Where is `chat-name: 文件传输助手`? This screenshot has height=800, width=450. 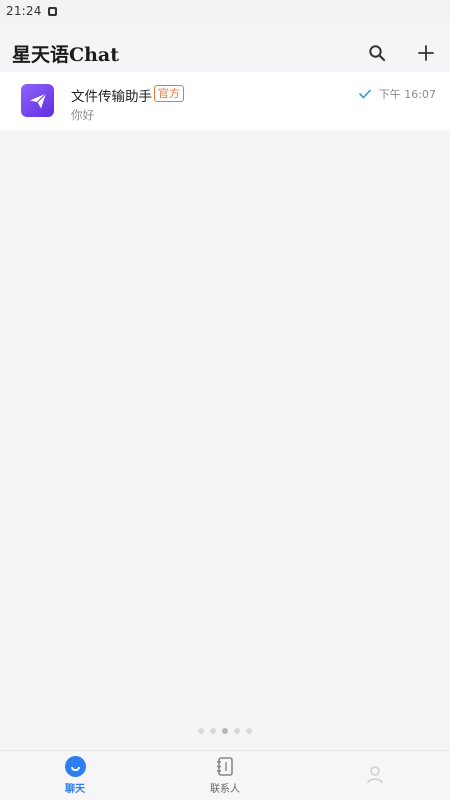
chat-name: 文件传输助手 is located at coordinates (111, 97).